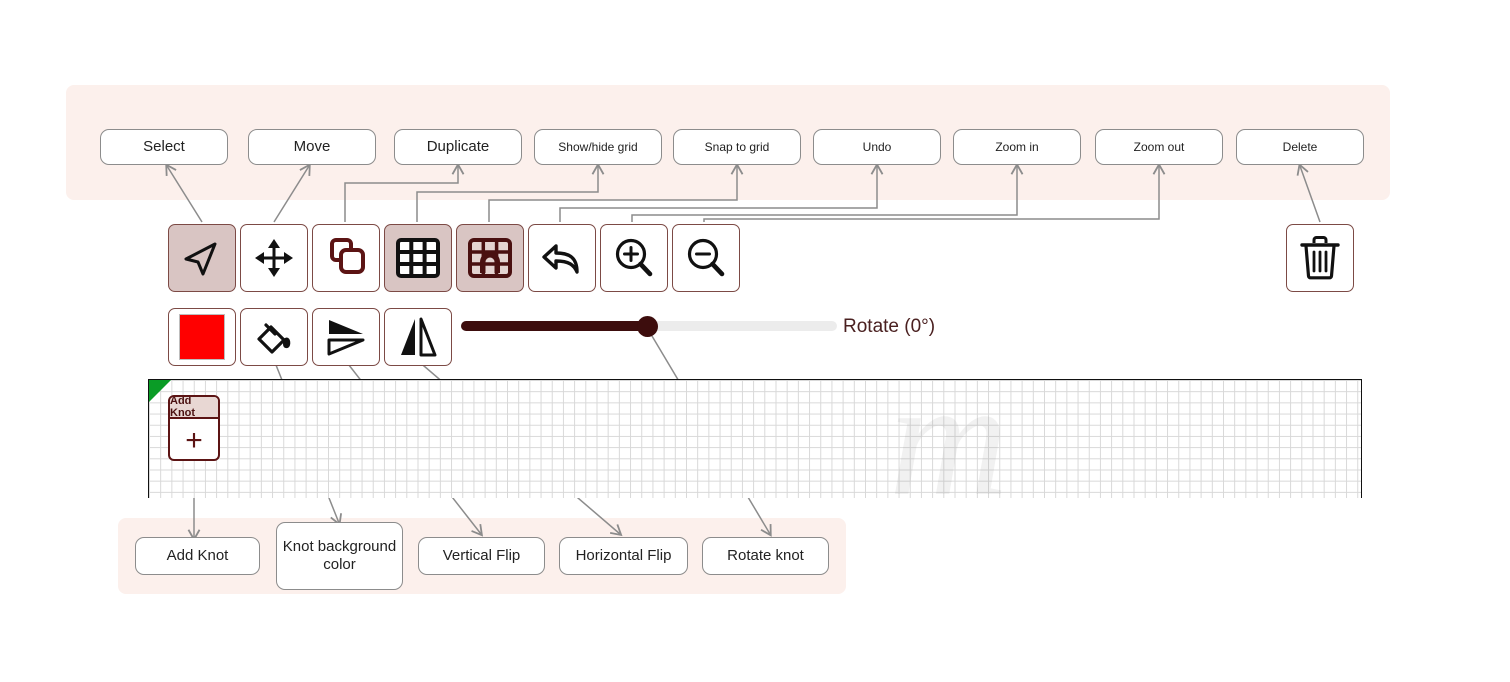 This screenshot has height=682, width=1510. I want to click on tool-button-undo, so click(562, 258).